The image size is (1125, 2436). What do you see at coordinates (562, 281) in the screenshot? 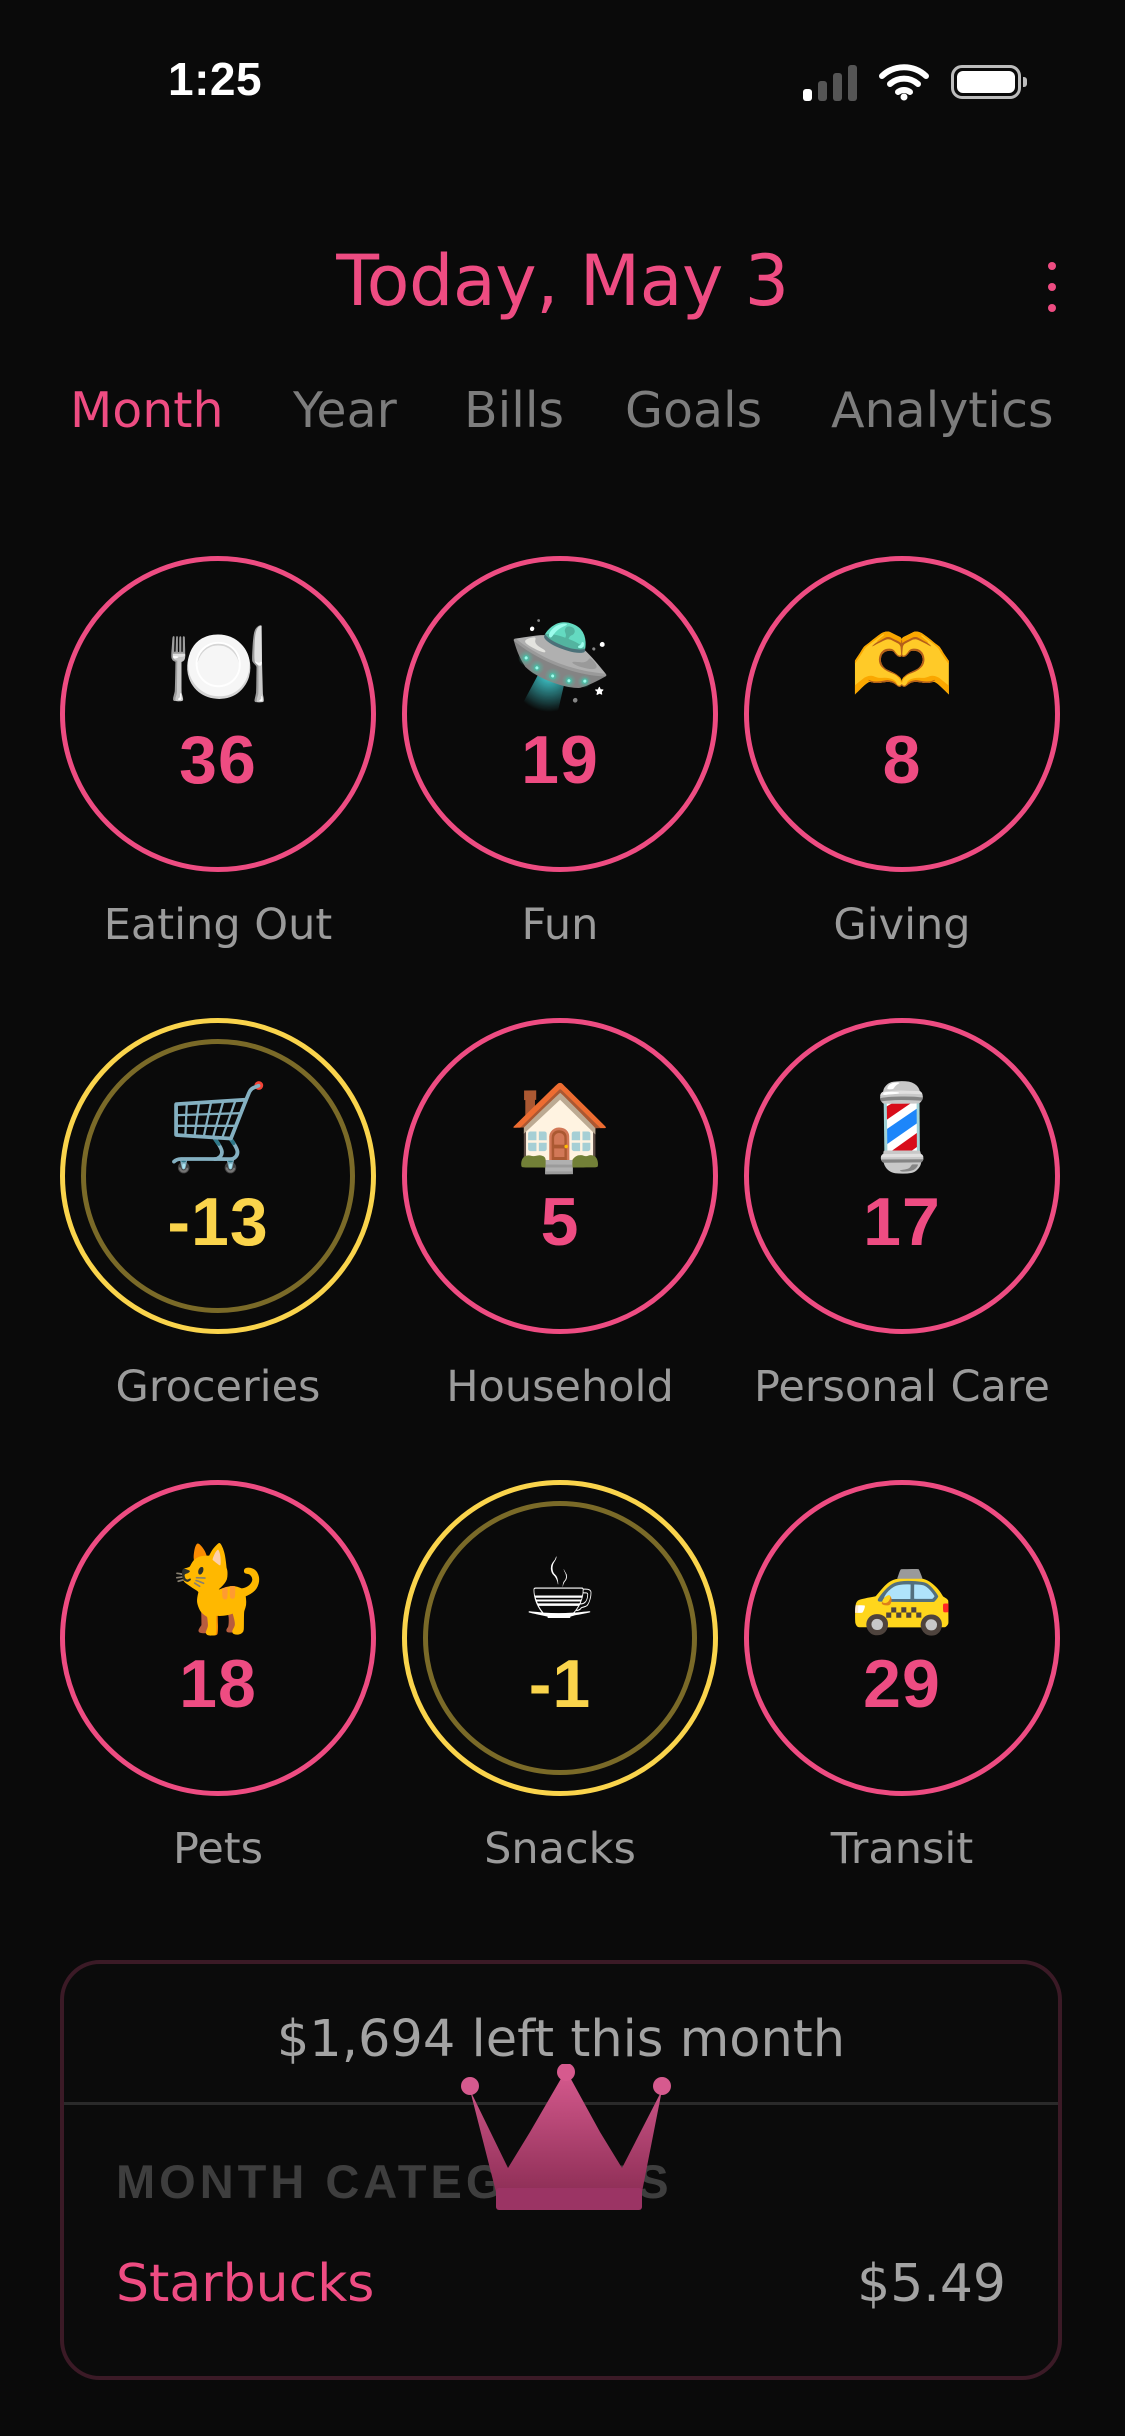
I see `page-title: Today, May 3` at bounding box center [562, 281].